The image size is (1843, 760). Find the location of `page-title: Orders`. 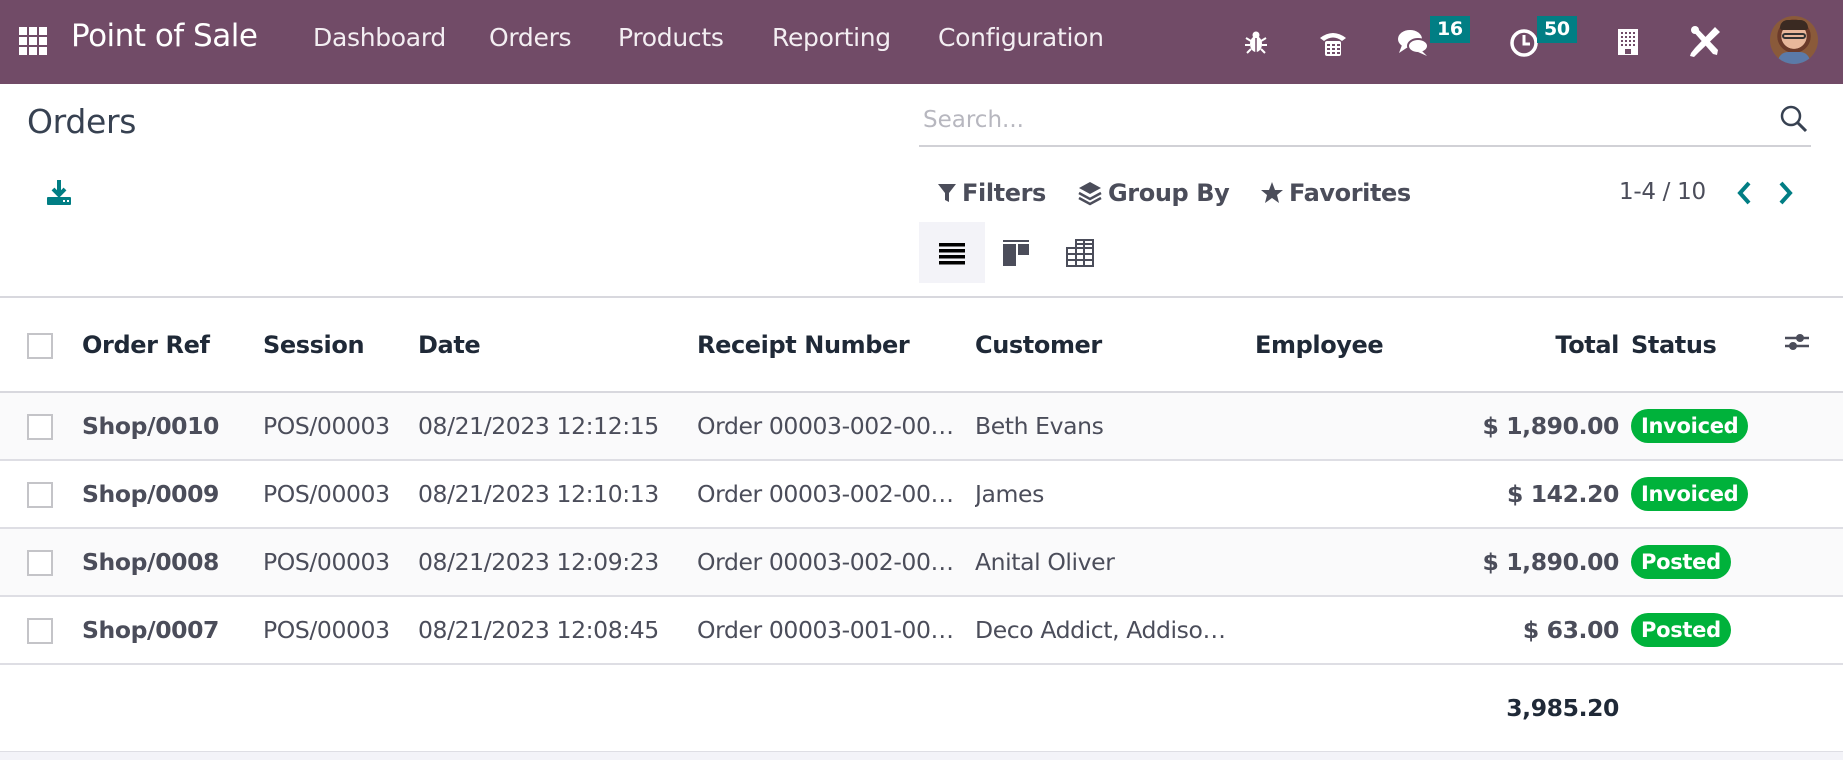

page-title: Orders is located at coordinates (82, 121).